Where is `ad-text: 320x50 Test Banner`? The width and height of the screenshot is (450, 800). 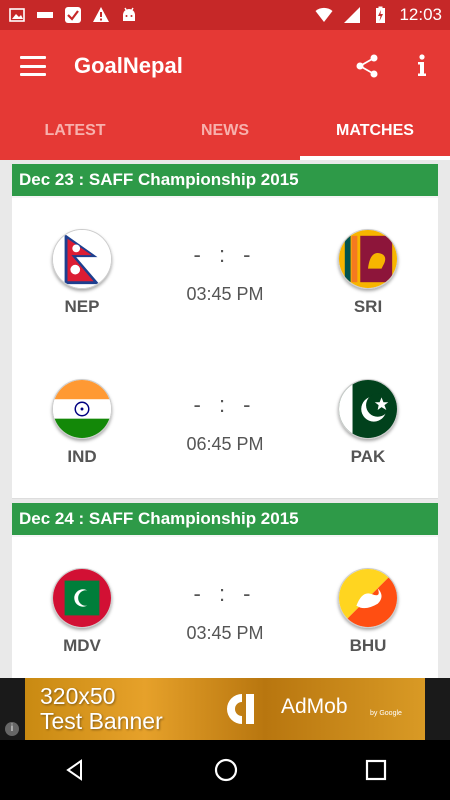
ad-text: 320x50 Test Banner is located at coordinates (101, 709).